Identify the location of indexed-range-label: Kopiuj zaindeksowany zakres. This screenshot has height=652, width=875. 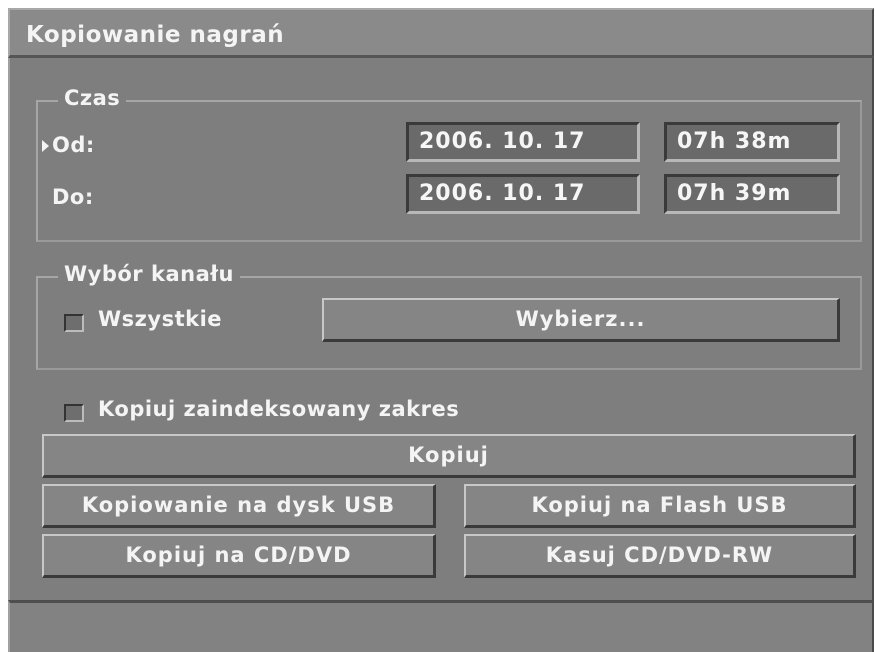
(278, 409).